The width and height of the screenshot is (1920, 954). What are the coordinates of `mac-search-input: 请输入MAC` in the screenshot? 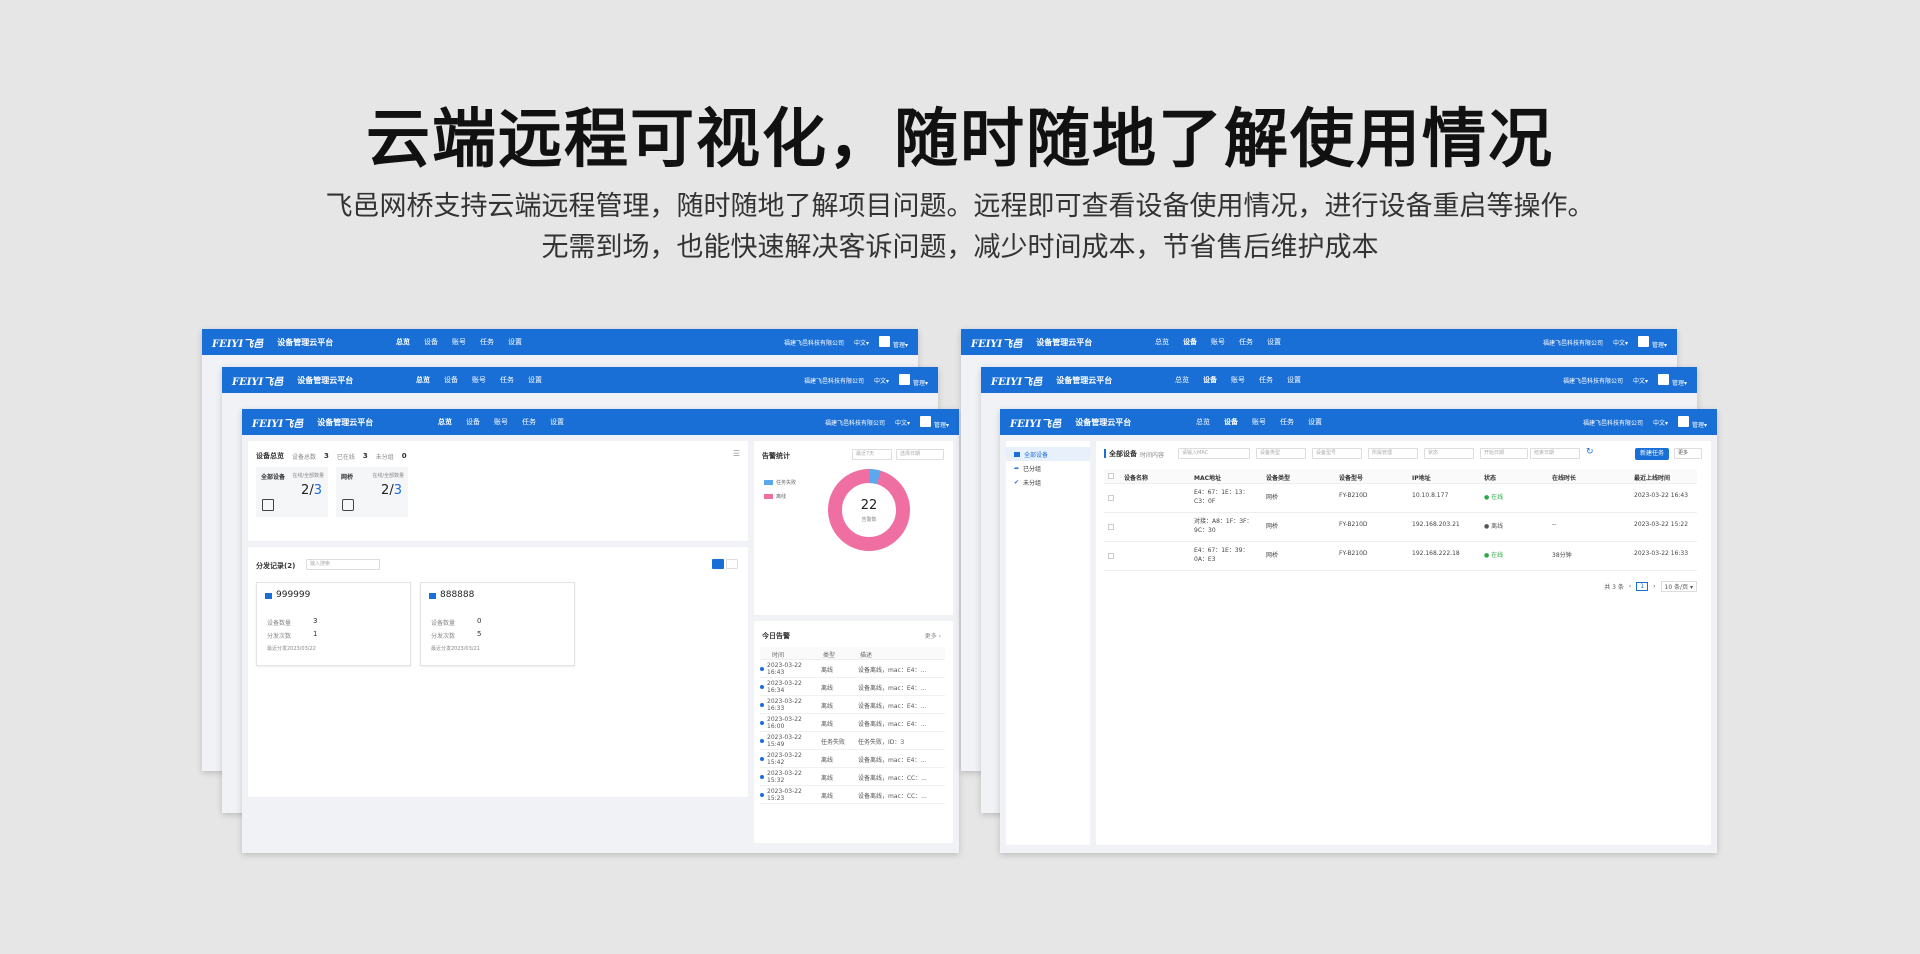 It's located at (1214, 453).